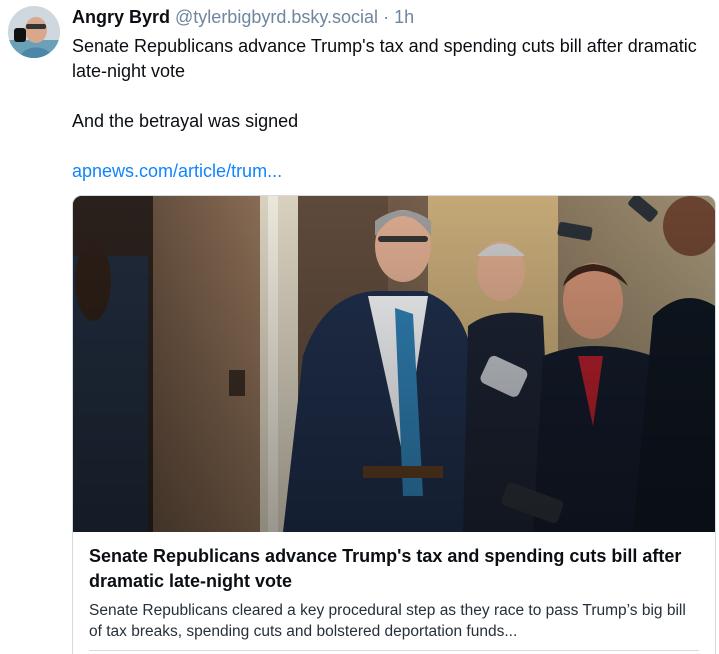 The width and height of the screenshot is (719, 654). What do you see at coordinates (404, 17) in the screenshot?
I see `post-timestamp: 1h` at bounding box center [404, 17].